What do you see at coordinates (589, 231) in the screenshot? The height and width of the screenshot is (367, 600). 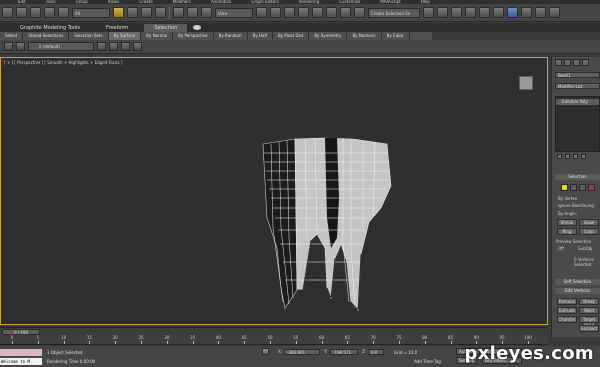 I see `loop-button: Loop` at bounding box center [589, 231].